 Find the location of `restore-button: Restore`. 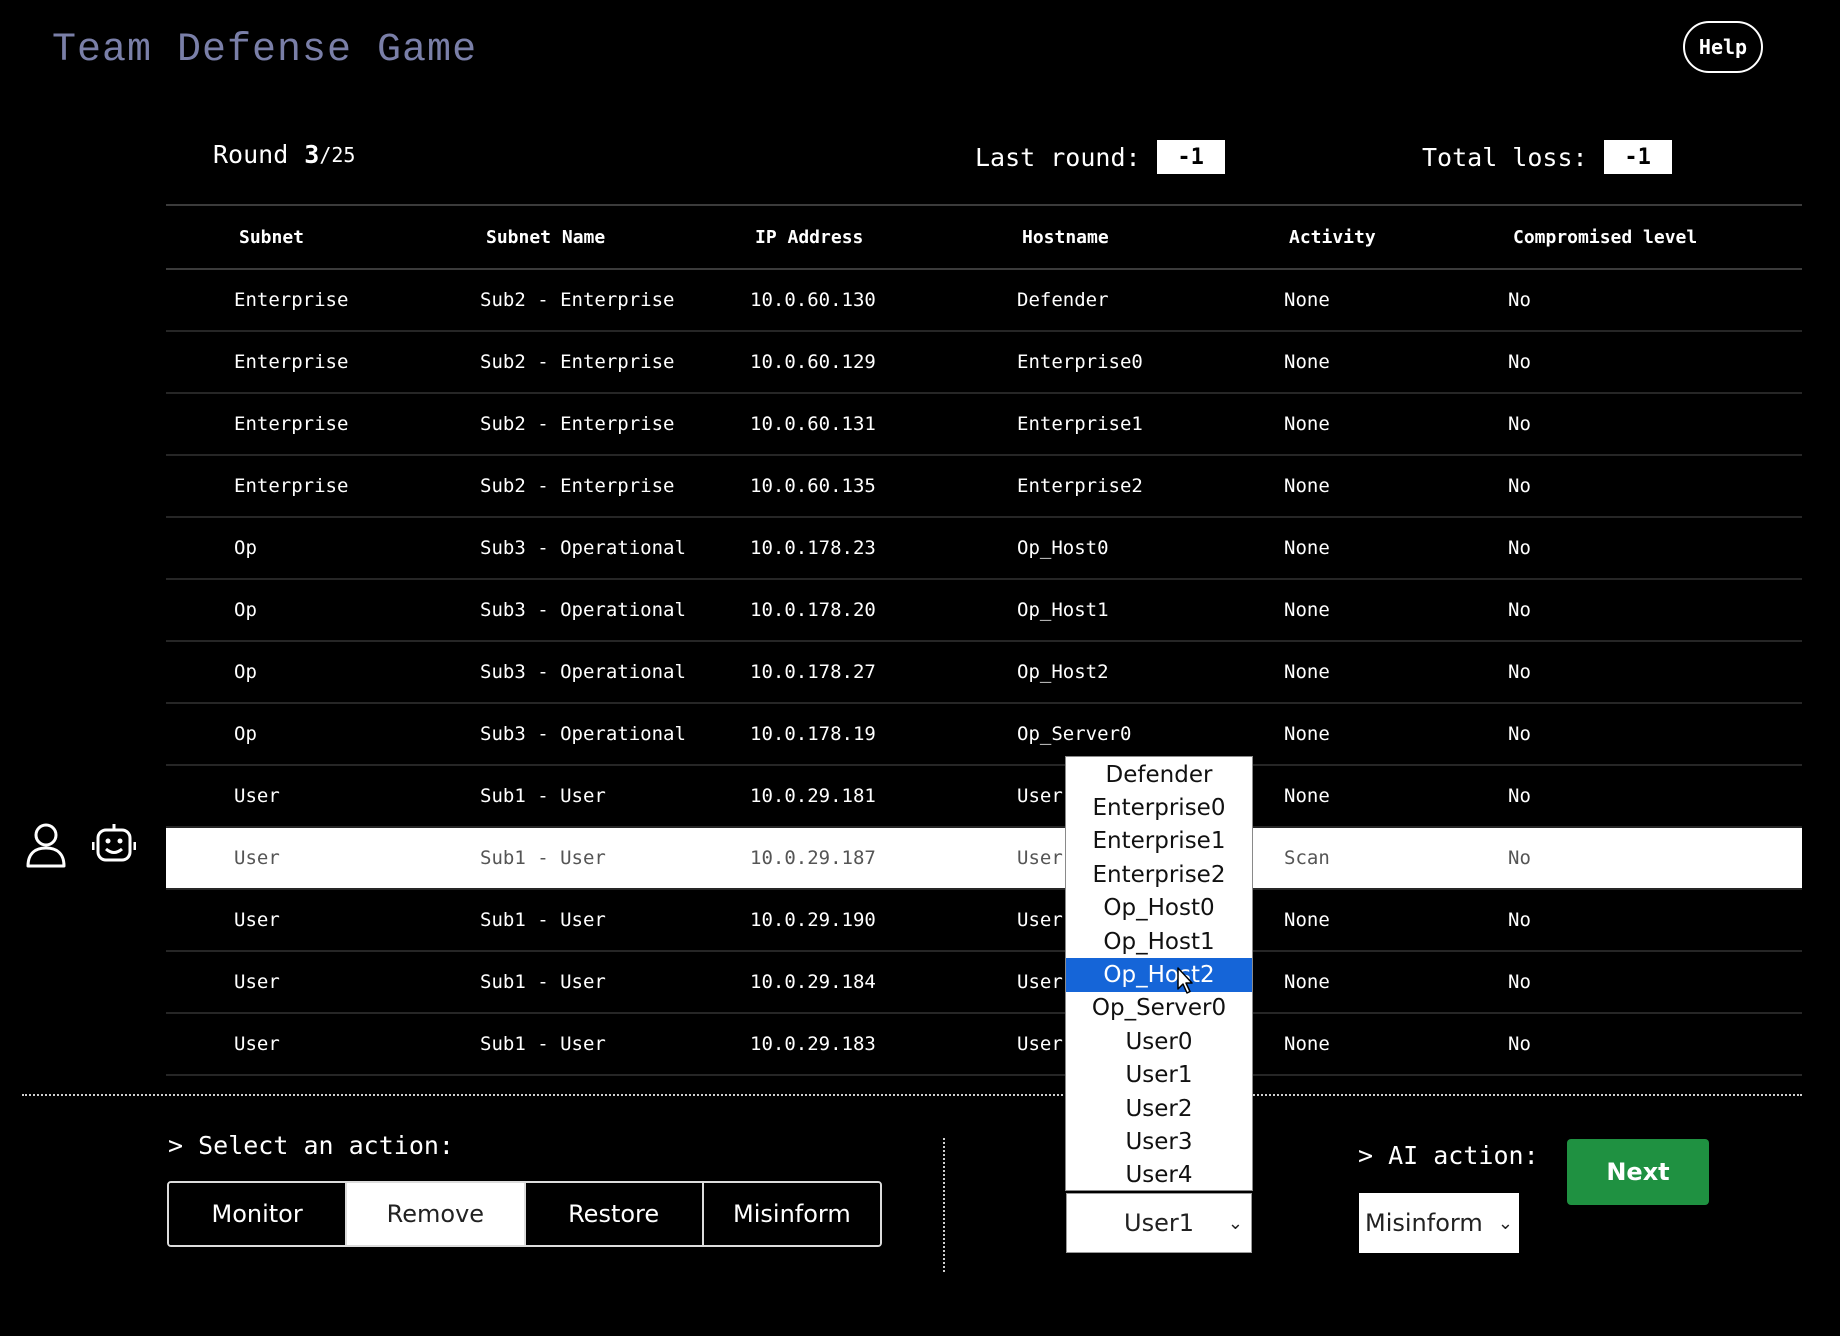

restore-button: Restore is located at coordinates (614, 1214).